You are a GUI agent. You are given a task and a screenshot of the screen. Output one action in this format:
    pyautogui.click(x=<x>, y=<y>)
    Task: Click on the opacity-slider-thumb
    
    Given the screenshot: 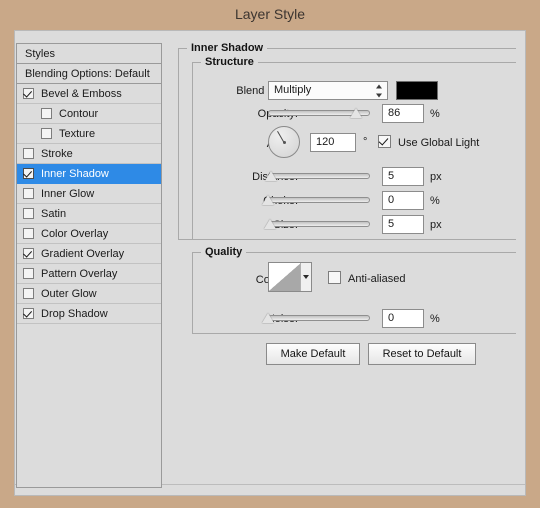 What is the action you would take?
    pyautogui.click(x=355, y=113)
    